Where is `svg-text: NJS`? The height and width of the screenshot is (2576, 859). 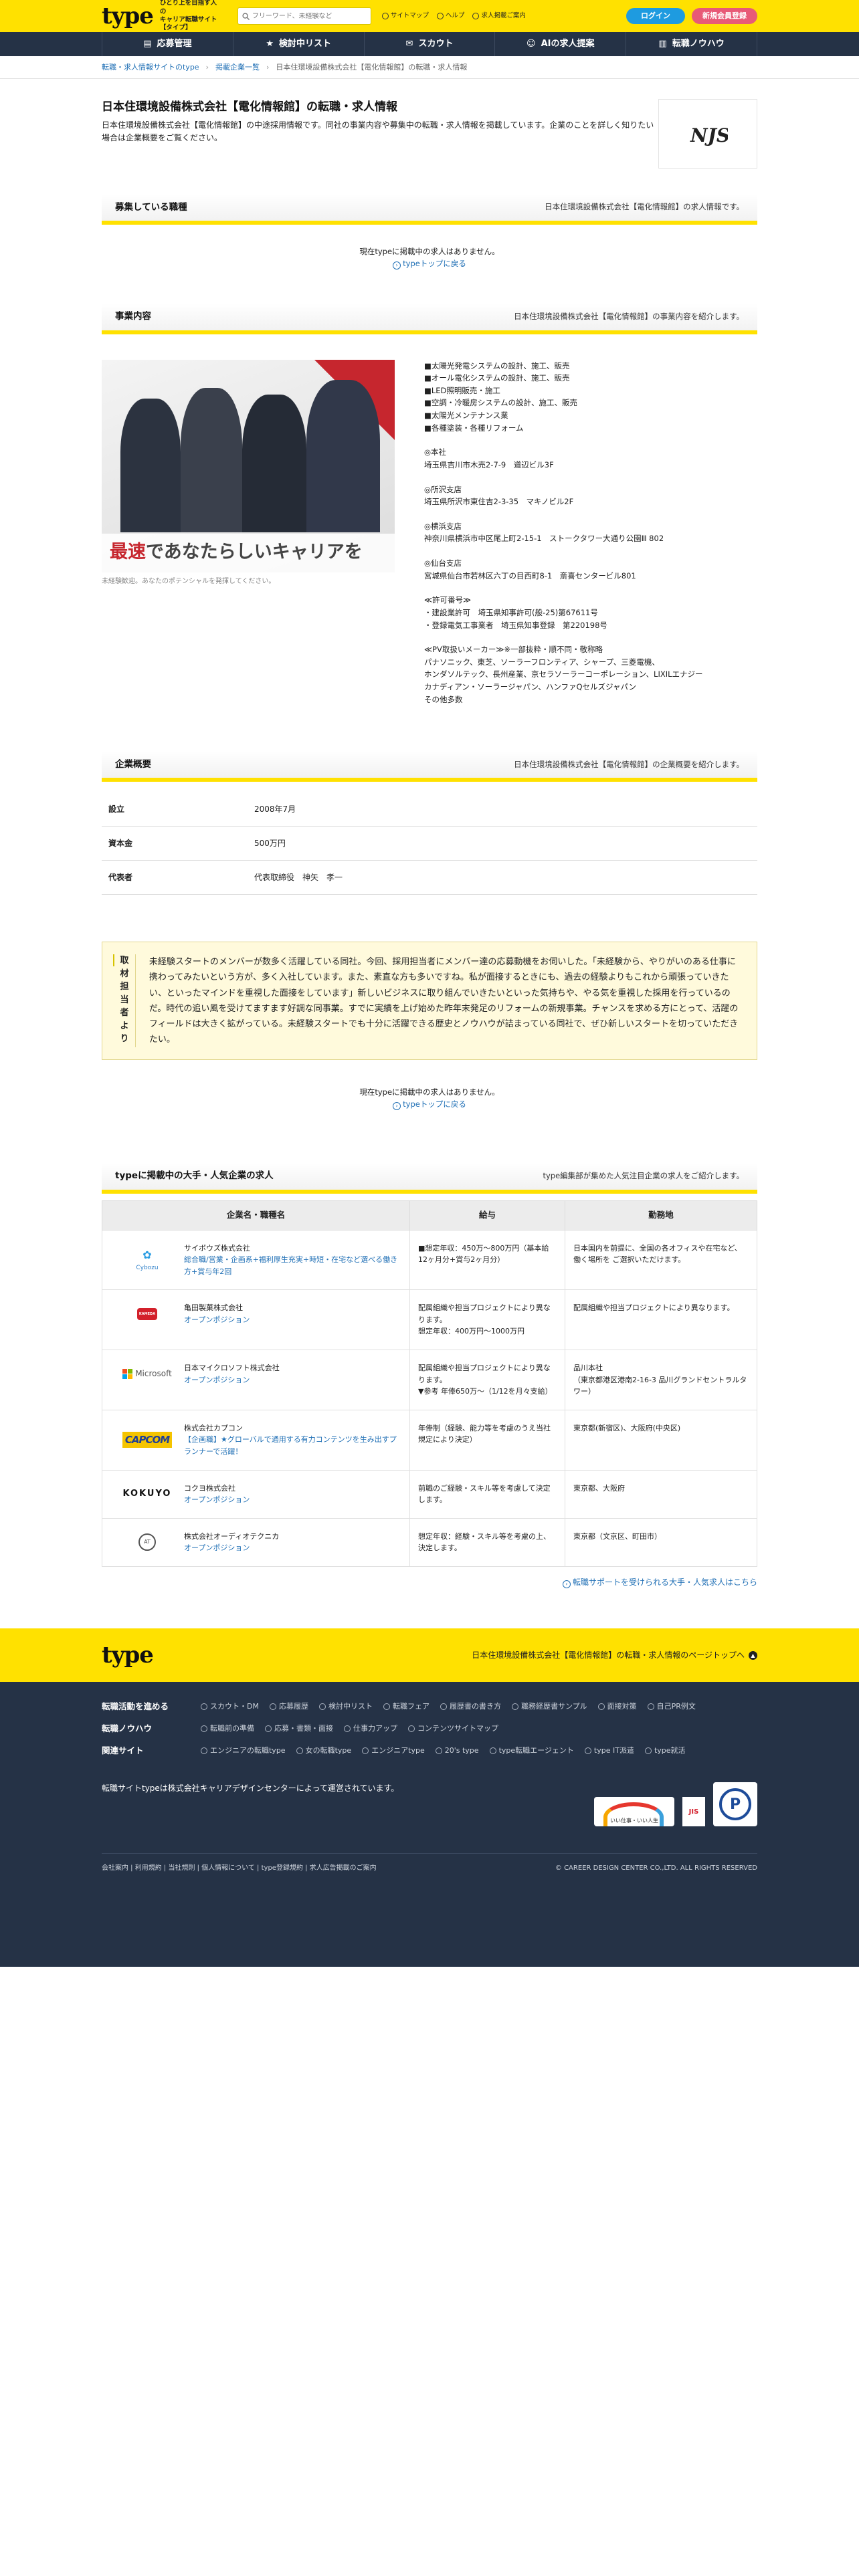 svg-text: NJS is located at coordinates (709, 135).